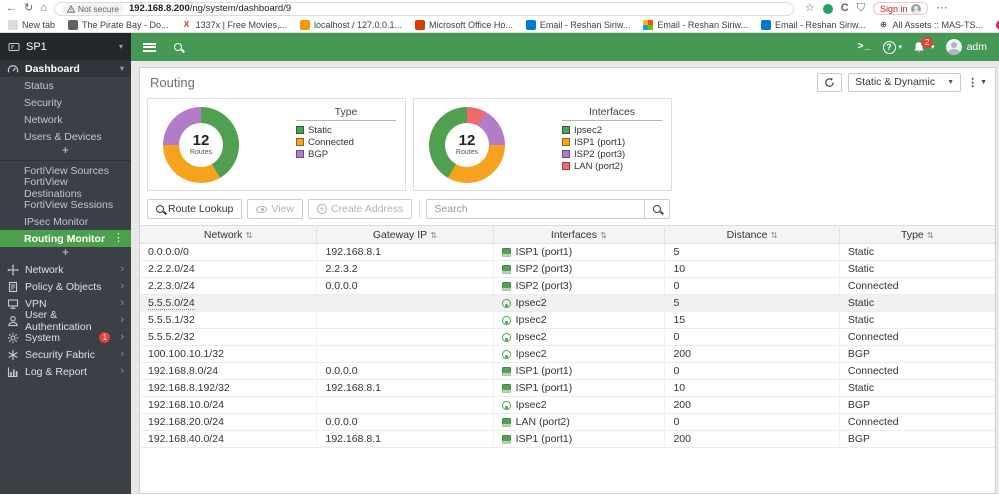 The height and width of the screenshot is (495, 999). Describe the element at coordinates (612, 113) in the screenshot. I see `legend-title: Interfaces` at that location.